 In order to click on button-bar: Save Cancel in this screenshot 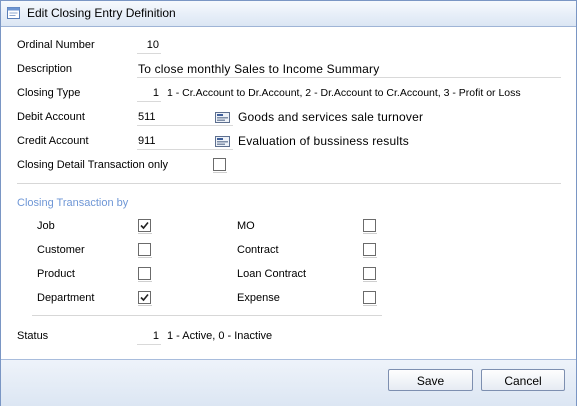, I will do `click(288, 382)`.